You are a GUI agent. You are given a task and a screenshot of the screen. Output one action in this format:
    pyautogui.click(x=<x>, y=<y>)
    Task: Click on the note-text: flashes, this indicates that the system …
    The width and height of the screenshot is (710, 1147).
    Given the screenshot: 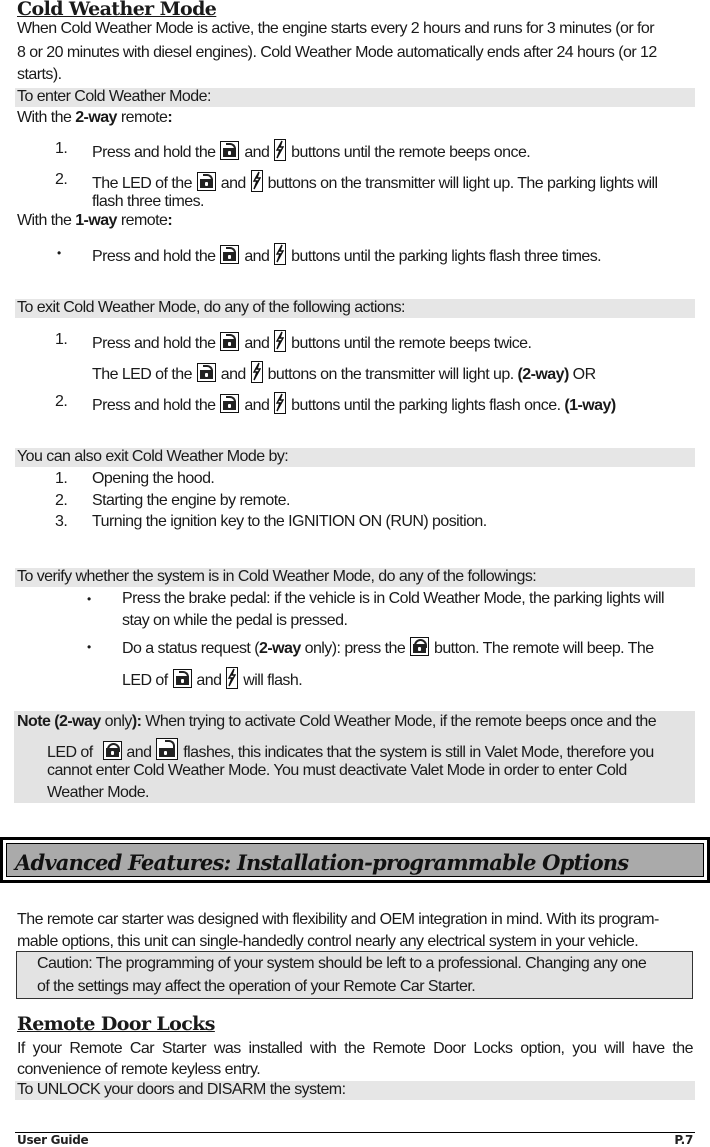 What is the action you would take?
    pyautogui.click(x=416, y=752)
    